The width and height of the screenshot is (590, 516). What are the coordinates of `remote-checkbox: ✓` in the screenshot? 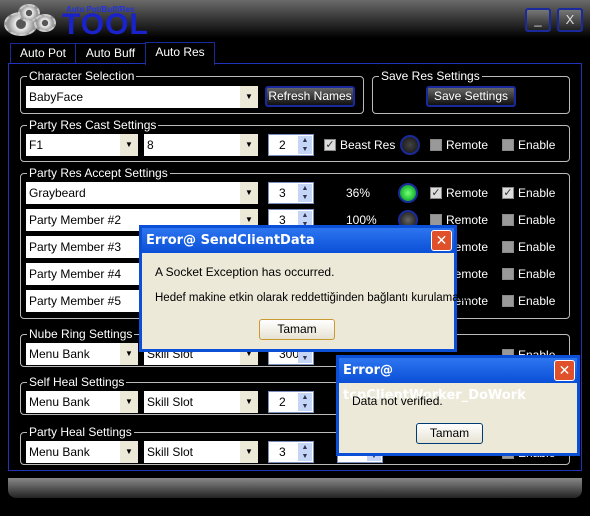 It's located at (436, 193).